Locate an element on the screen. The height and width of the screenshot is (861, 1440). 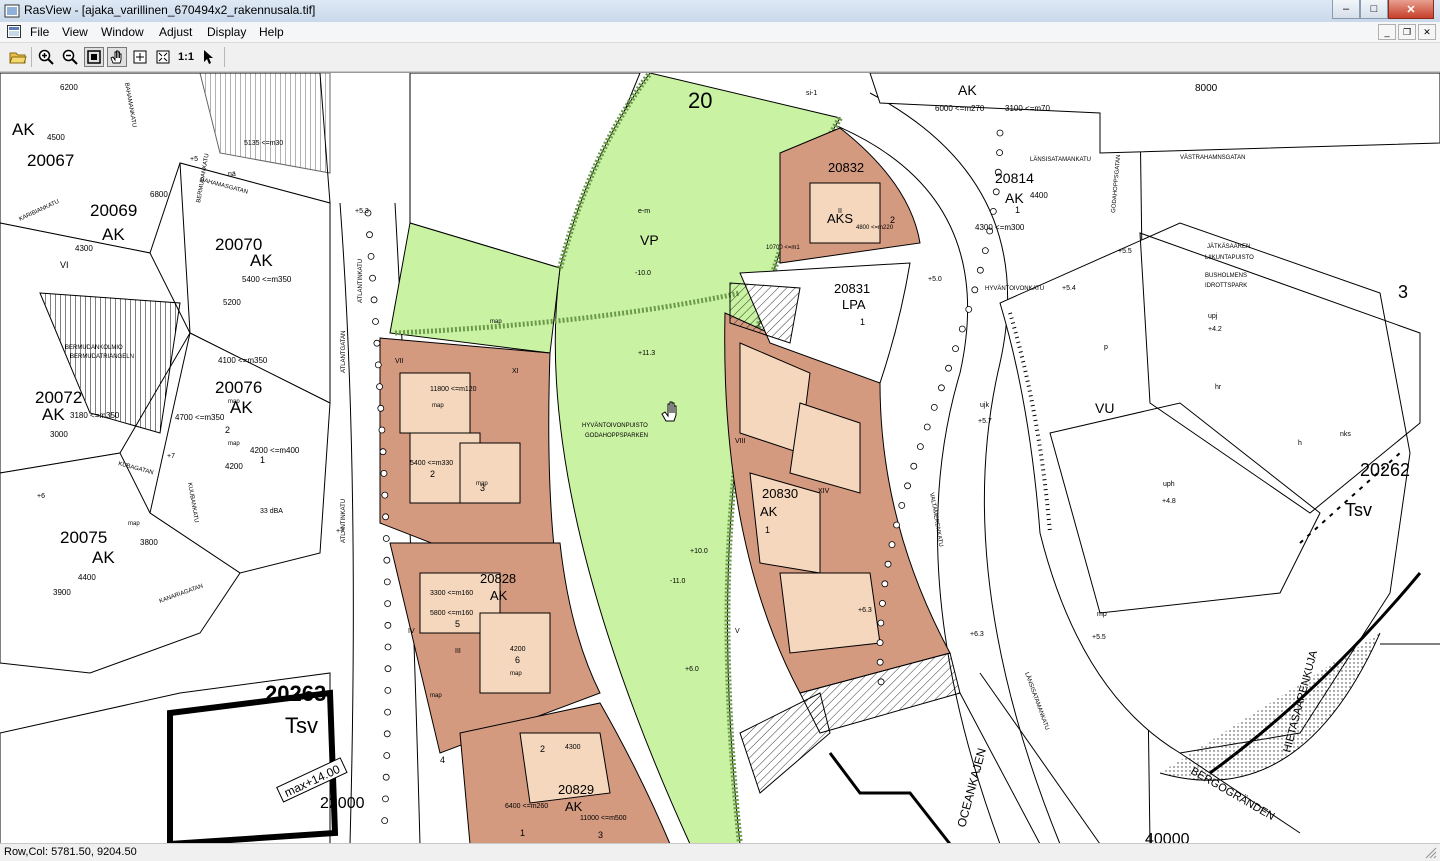
fit-window-button is located at coordinates (94, 57).